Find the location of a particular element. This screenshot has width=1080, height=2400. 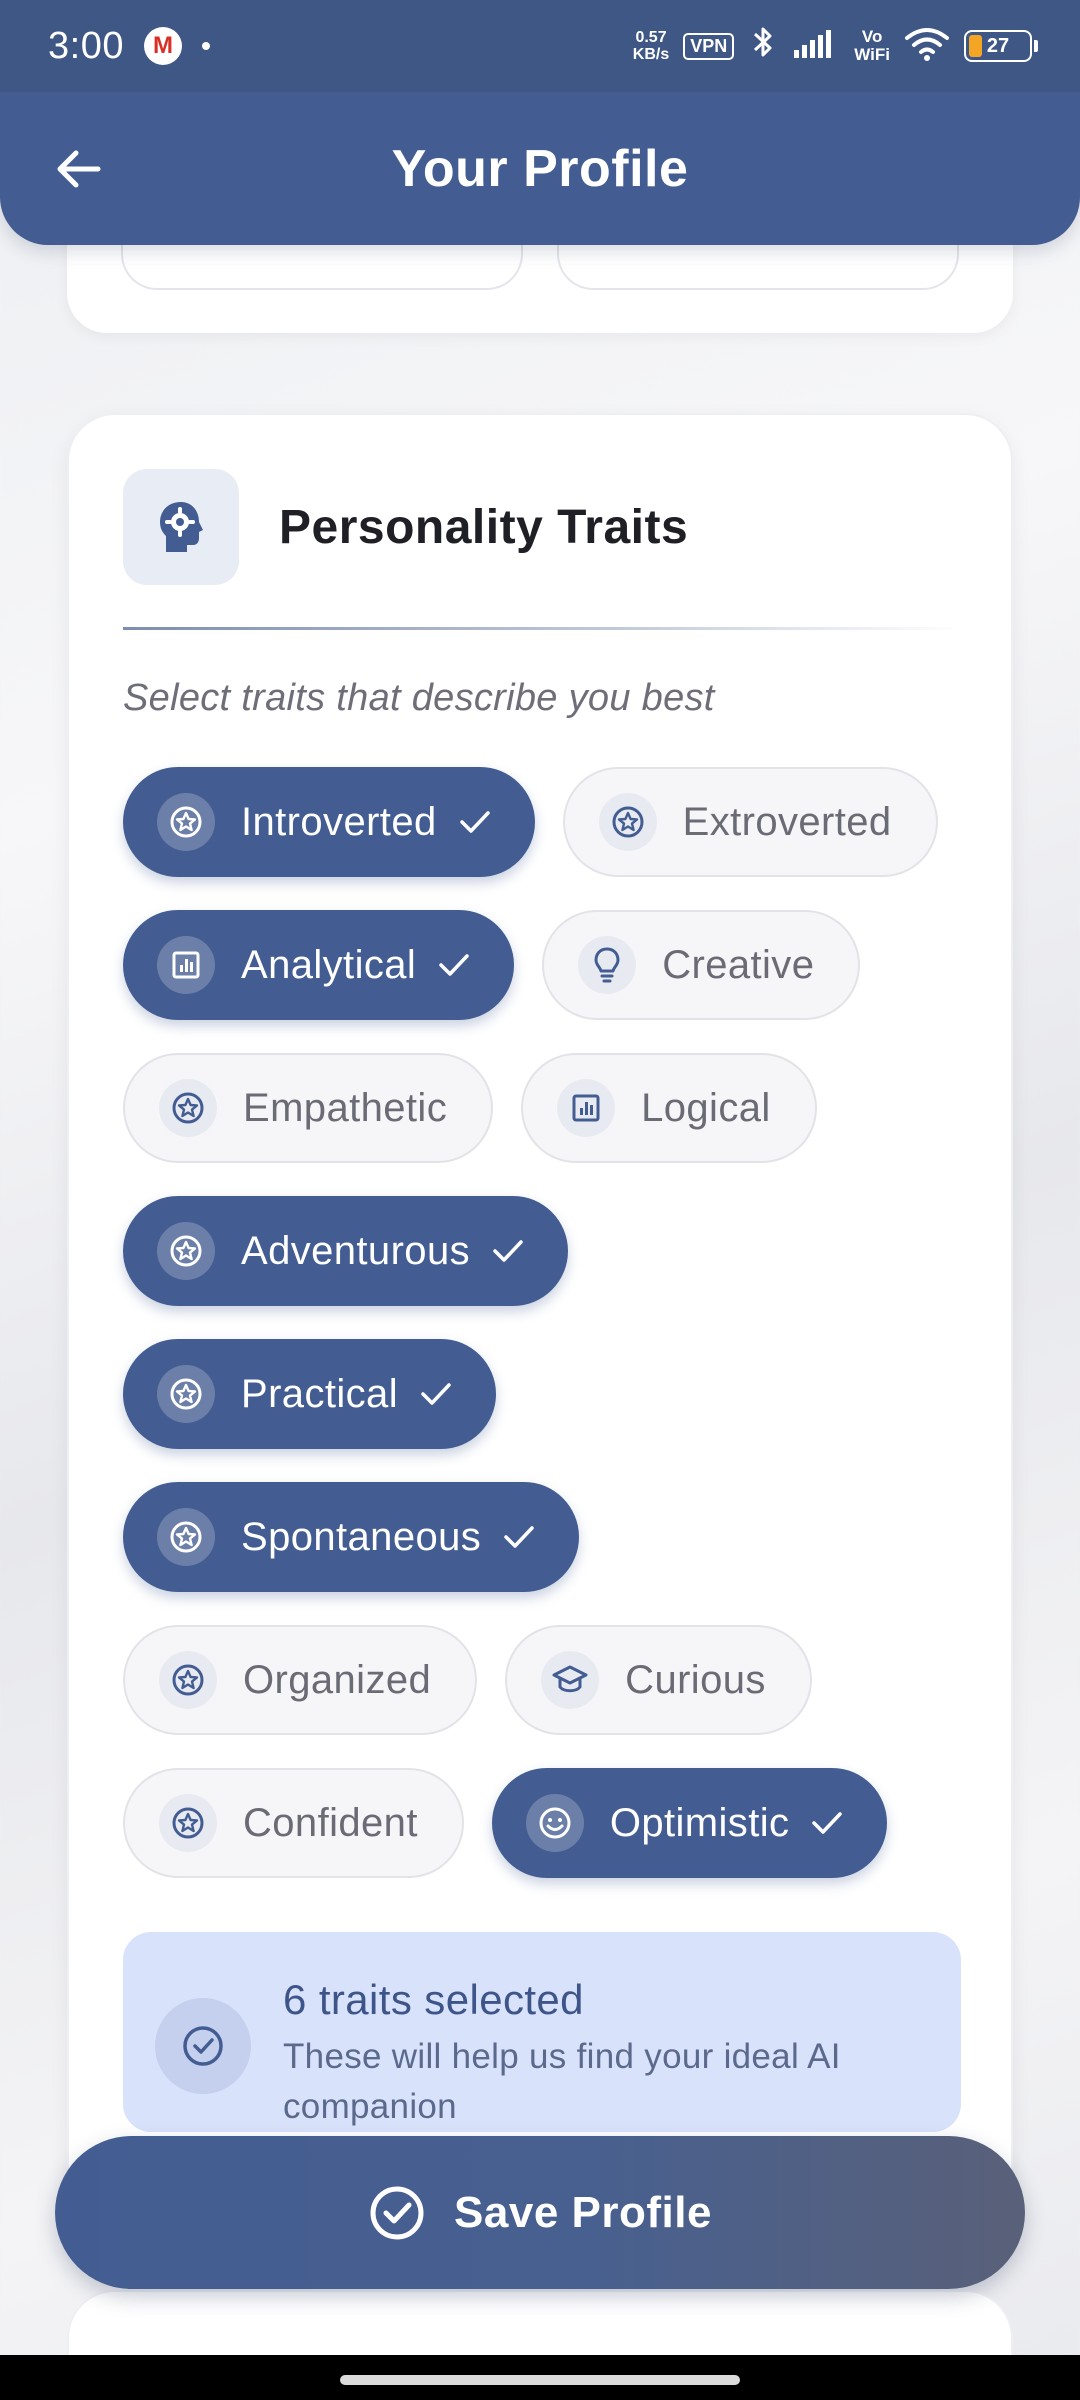

wifi-icon is located at coordinates (927, 46).